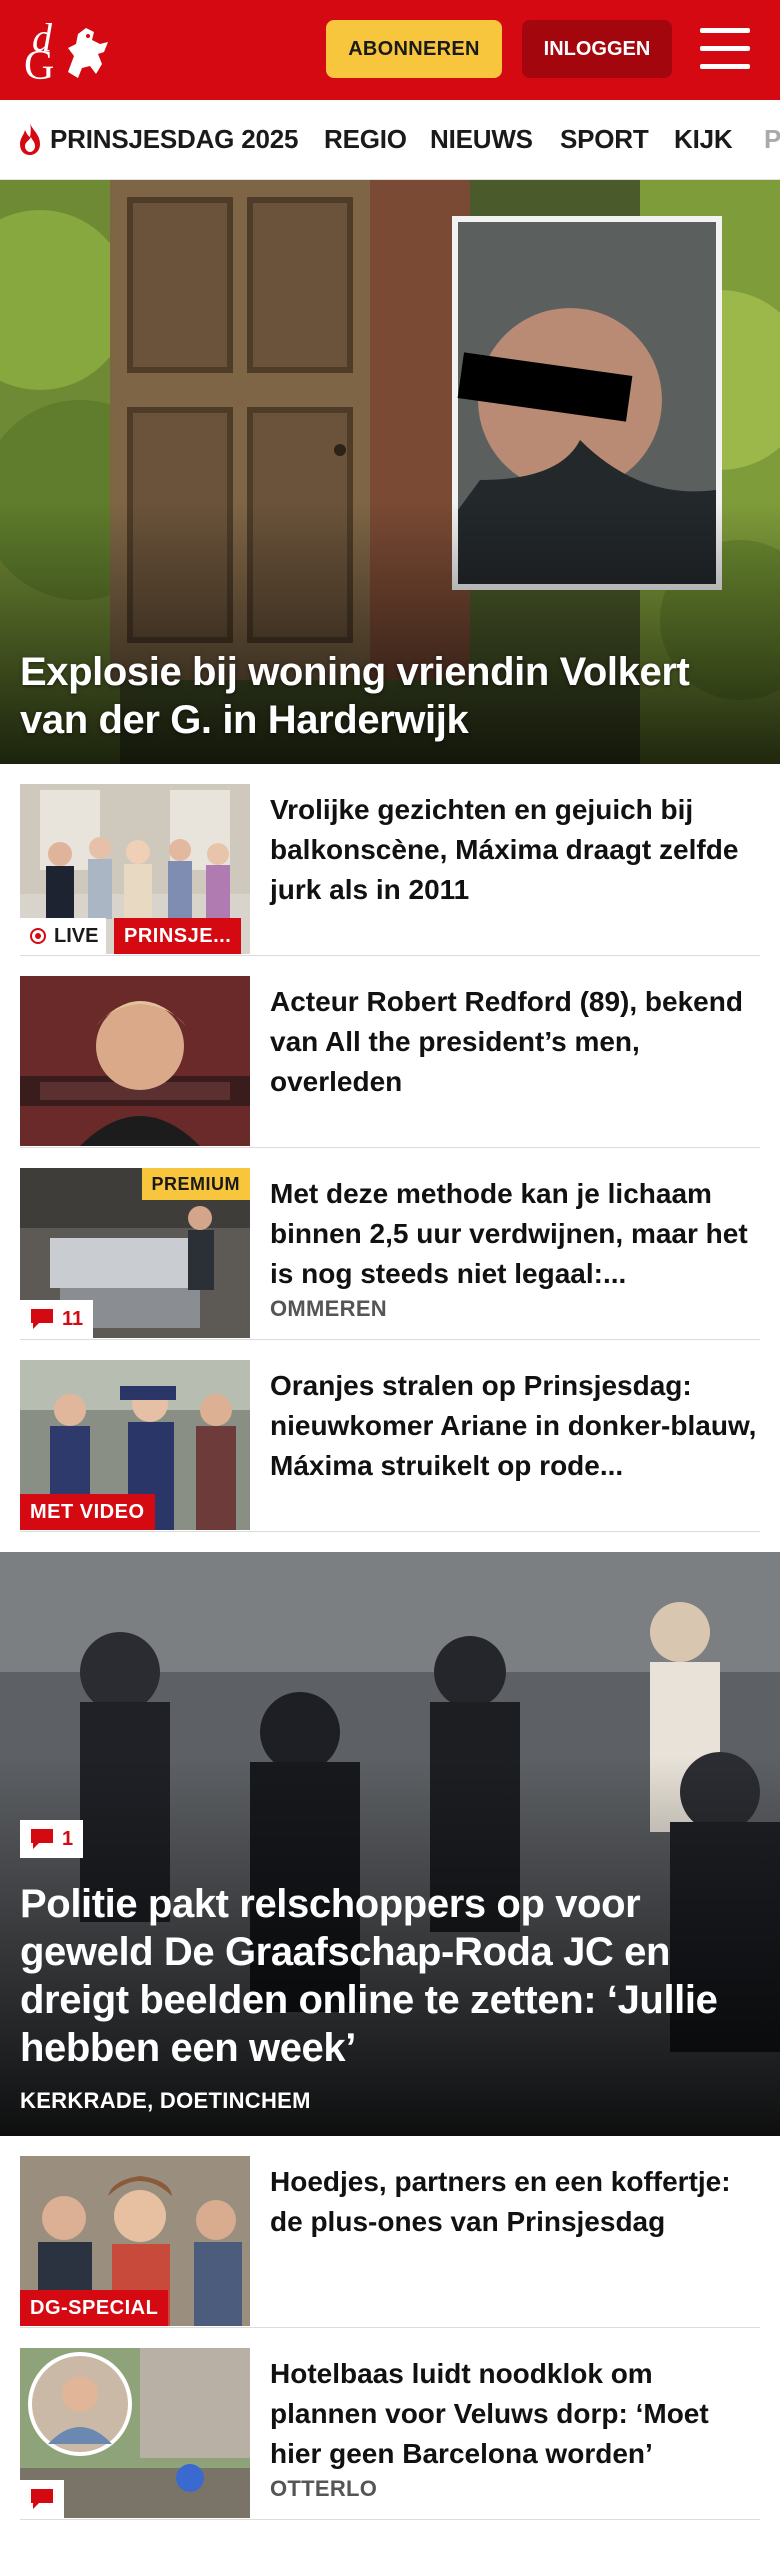 The image size is (780, 2560). Describe the element at coordinates (68, 1838) in the screenshot. I see `comment-count: 1` at that location.